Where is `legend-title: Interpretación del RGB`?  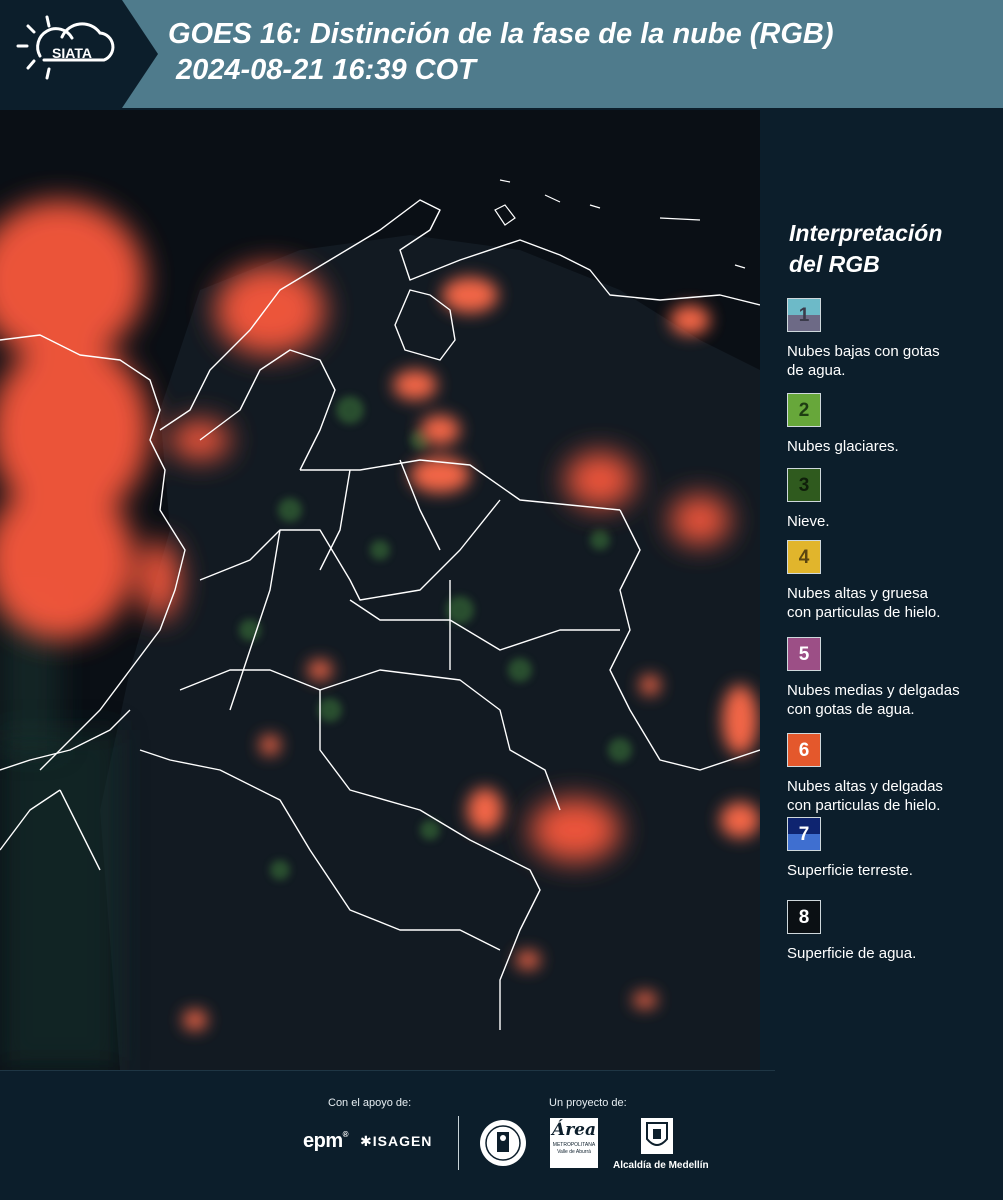 legend-title: Interpretación del RGB is located at coordinates (865, 249).